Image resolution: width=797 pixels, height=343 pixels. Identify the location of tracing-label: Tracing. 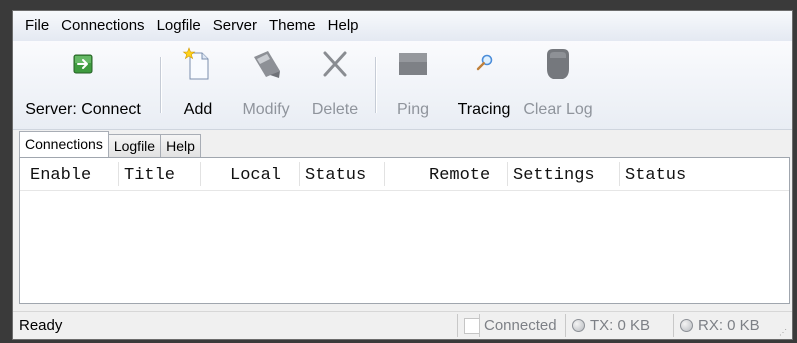
(484, 109).